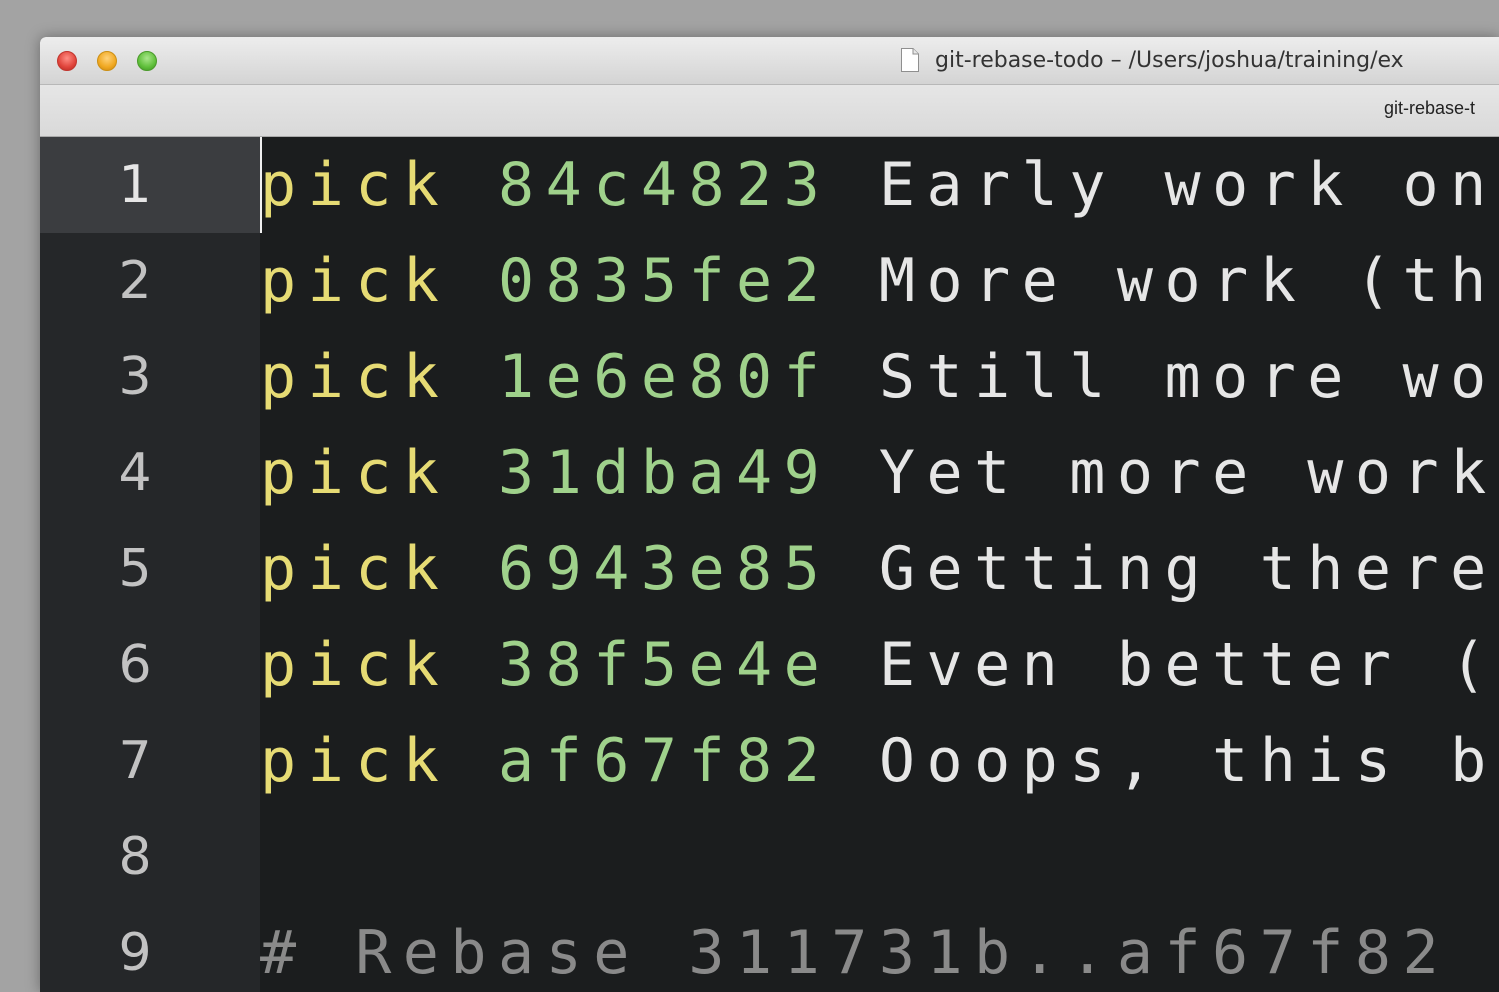 This screenshot has width=1499, height=992. Describe the element at coordinates (1188, 377) in the screenshot. I see `commit-message: Still more work (als` at that location.